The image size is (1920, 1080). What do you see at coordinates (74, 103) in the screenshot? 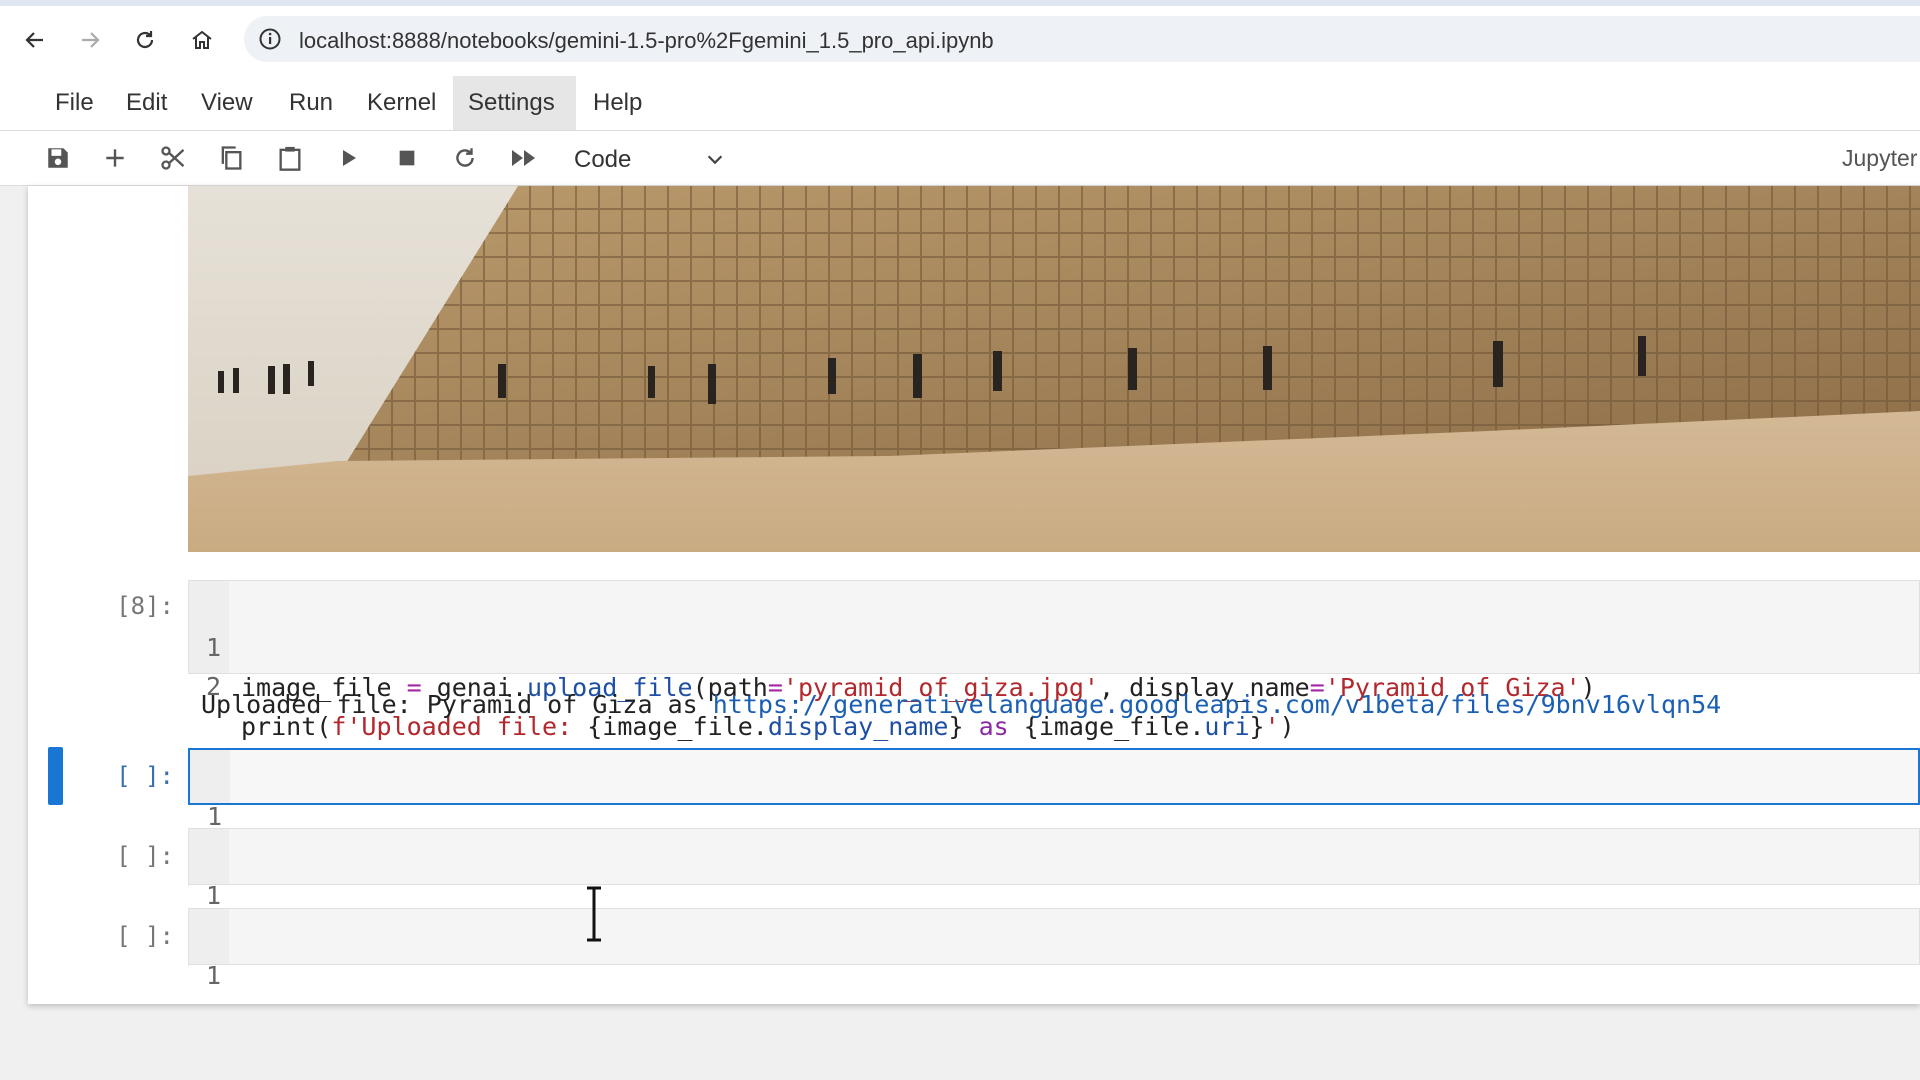
I see `menu-file: File` at bounding box center [74, 103].